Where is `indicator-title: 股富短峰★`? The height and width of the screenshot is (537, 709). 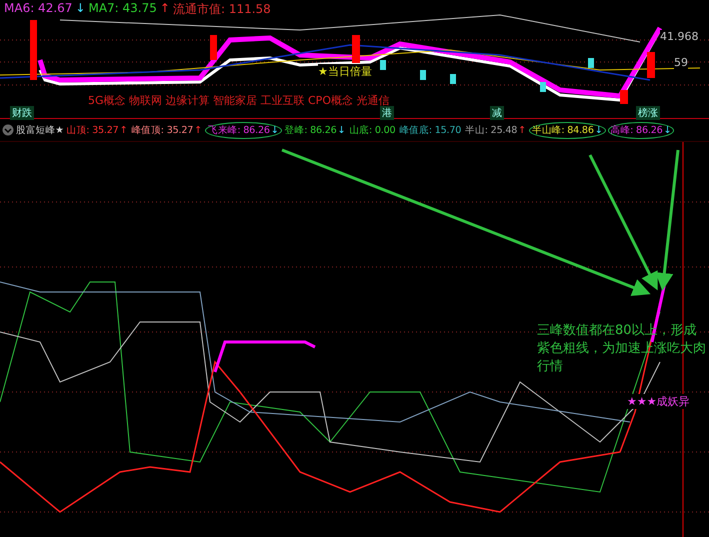
indicator-title: 股富短峰★ is located at coordinates (40, 130).